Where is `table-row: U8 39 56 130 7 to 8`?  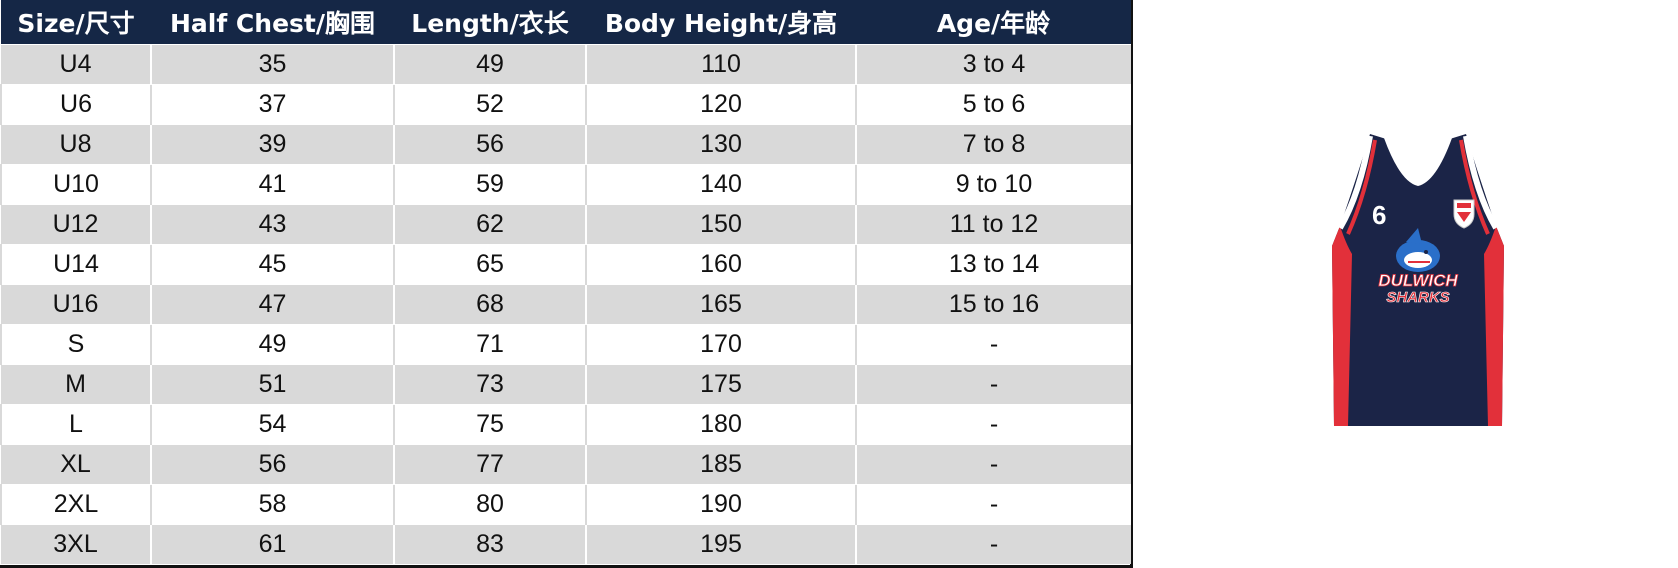
table-row: U8 39 56 130 7 to 8 is located at coordinates (566, 143).